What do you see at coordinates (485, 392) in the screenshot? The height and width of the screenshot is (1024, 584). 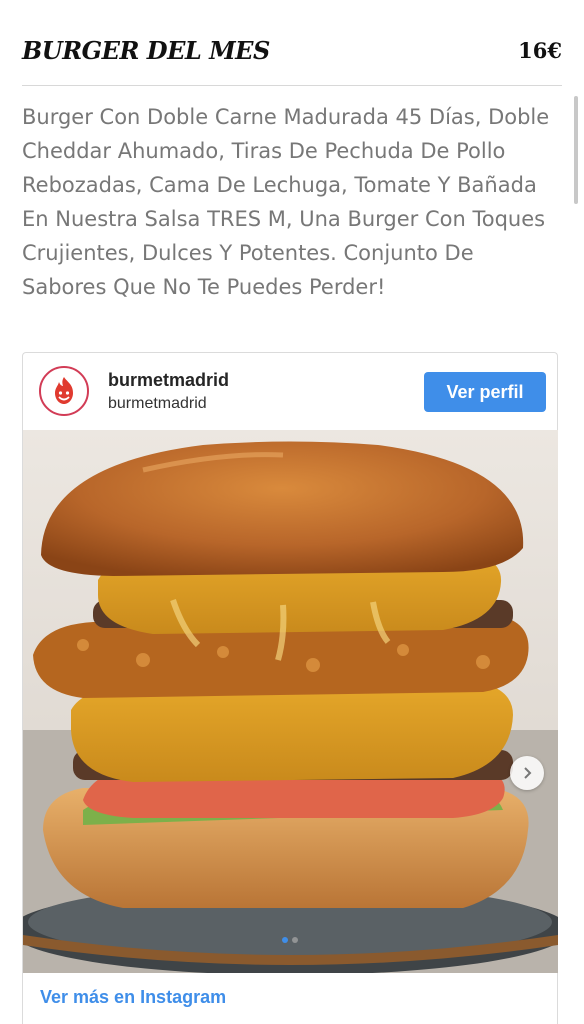 I see `view-profile-button: Ver perfil` at bounding box center [485, 392].